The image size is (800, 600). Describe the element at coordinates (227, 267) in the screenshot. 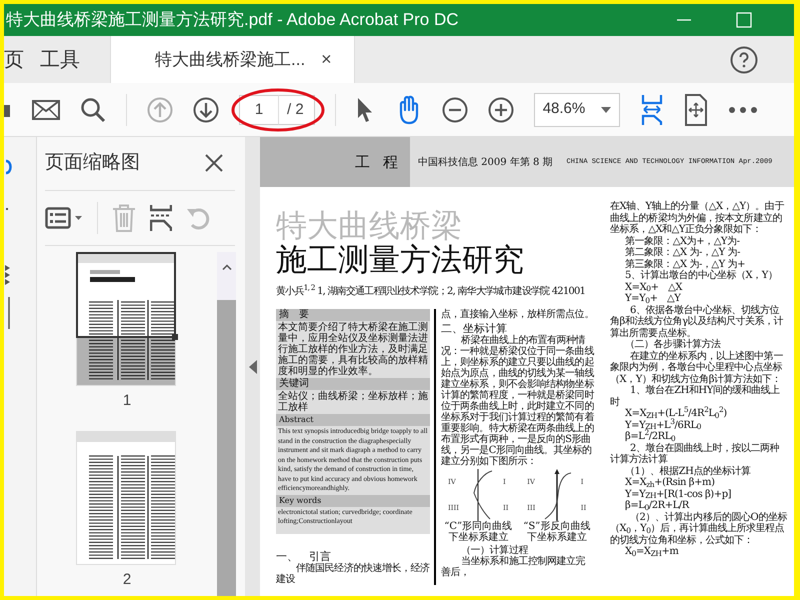

I see `scroll-up-icon` at that location.